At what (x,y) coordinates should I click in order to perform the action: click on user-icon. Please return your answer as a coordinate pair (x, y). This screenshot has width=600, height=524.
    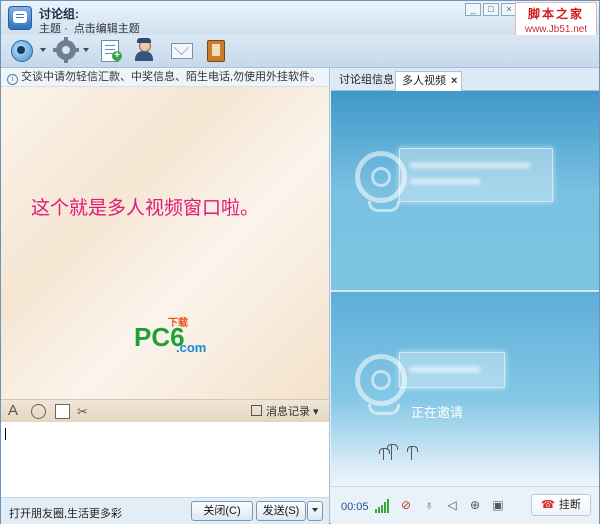
    Looking at the image, I should click on (144, 50).